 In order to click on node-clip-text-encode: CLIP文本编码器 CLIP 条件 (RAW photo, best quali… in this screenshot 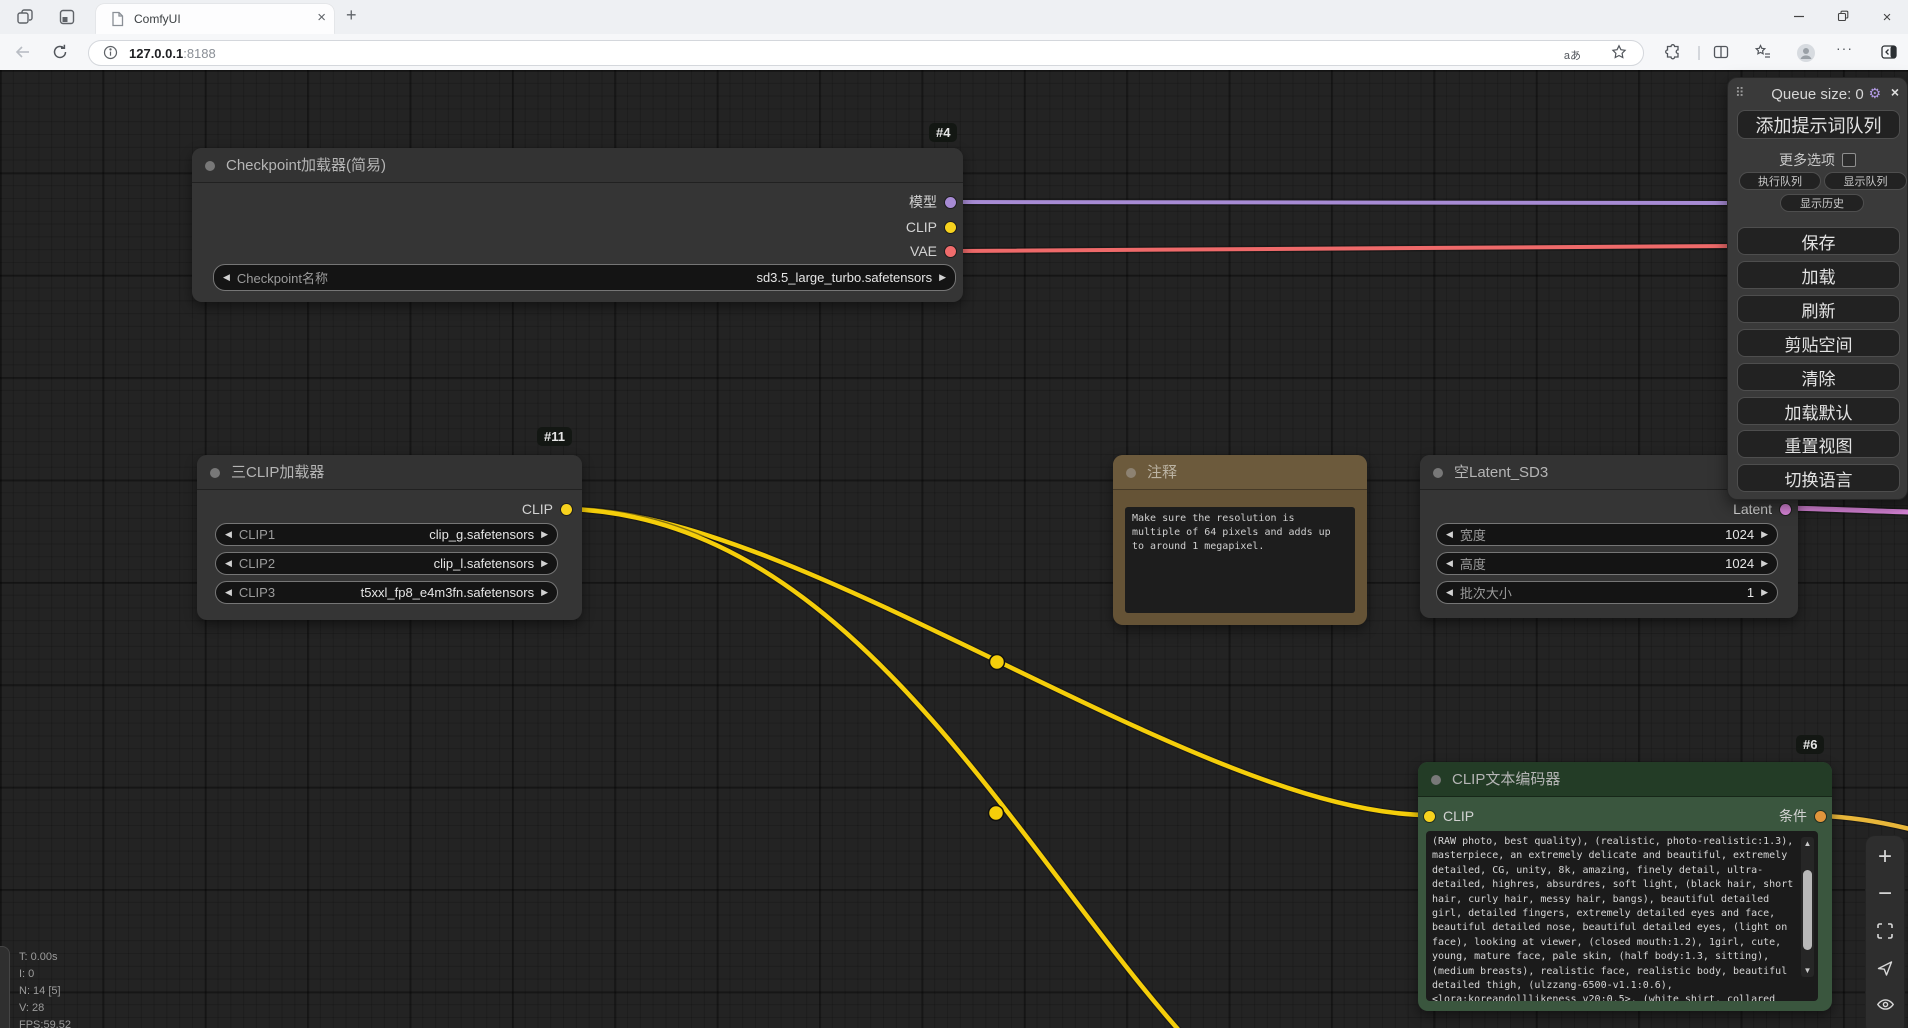, I will do `click(1625, 886)`.